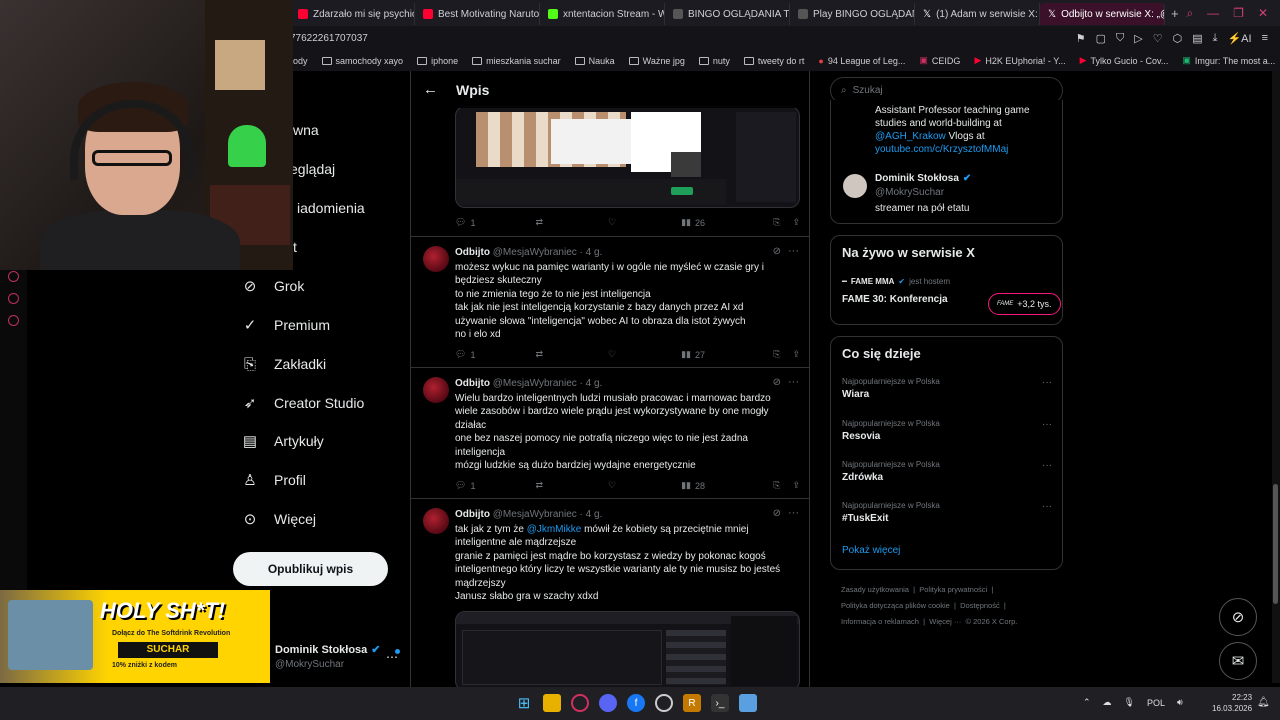 This screenshot has height=720, width=1280. I want to click on browser-tab: xntentacion Stream - Wat, so click(602, 14).